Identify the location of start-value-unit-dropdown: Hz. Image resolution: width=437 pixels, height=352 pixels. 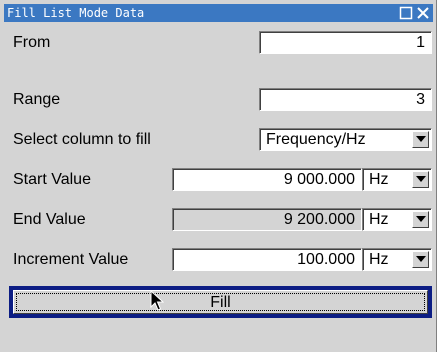
(397, 179).